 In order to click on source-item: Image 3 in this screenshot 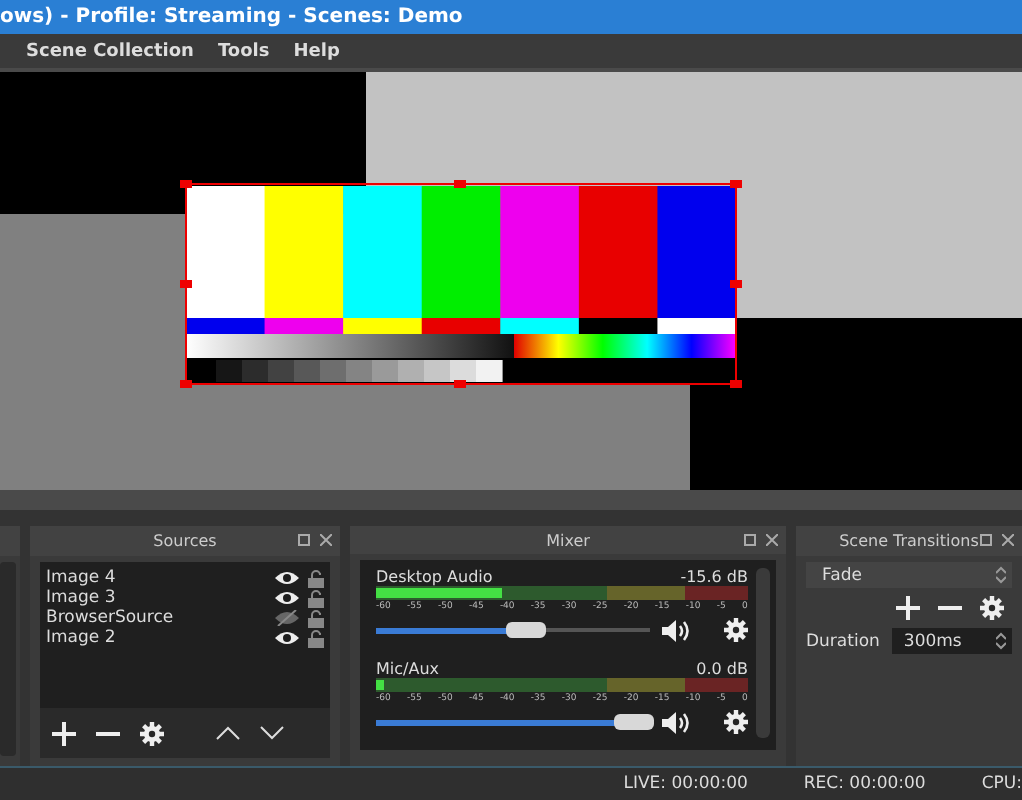, I will do `click(156, 598)`.